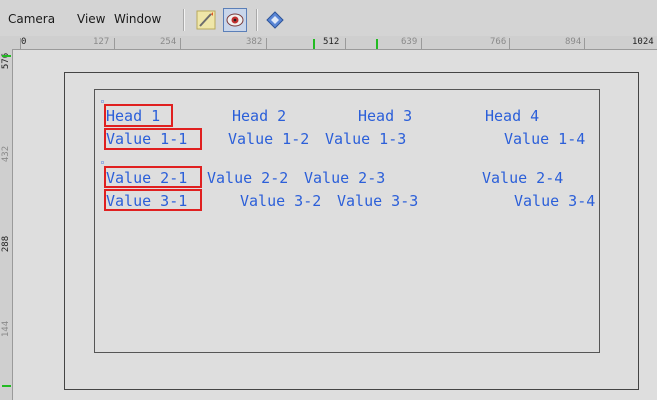 The width and height of the screenshot is (657, 400). Describe the element at coordinates (183, 20) in the screenshot. I see `toolbar-separator` at that location.